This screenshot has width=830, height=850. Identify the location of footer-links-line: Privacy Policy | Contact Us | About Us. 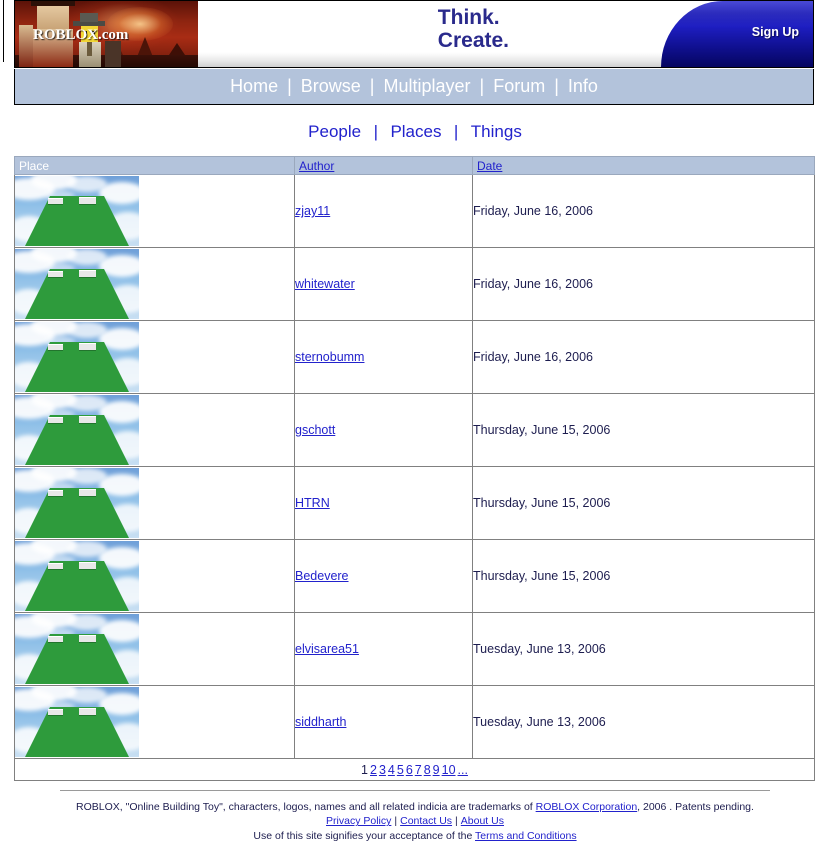
(415, 821).